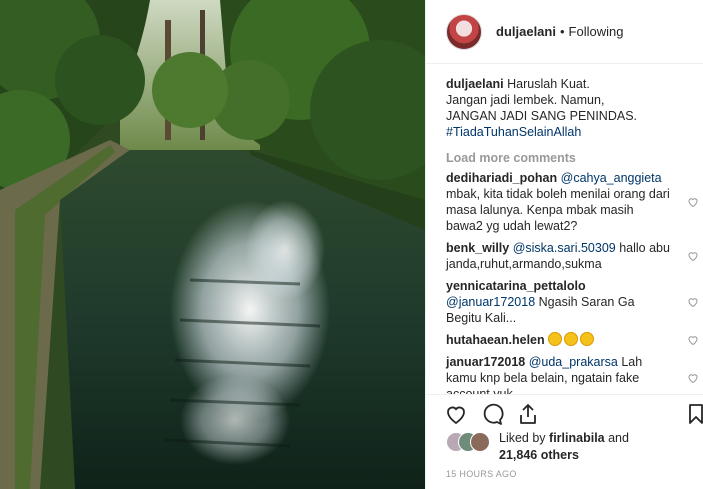 The width and height of the screenshot is (703, 489). I want to click on comment-mention: @uda_prakarsa, so click(573, 362).